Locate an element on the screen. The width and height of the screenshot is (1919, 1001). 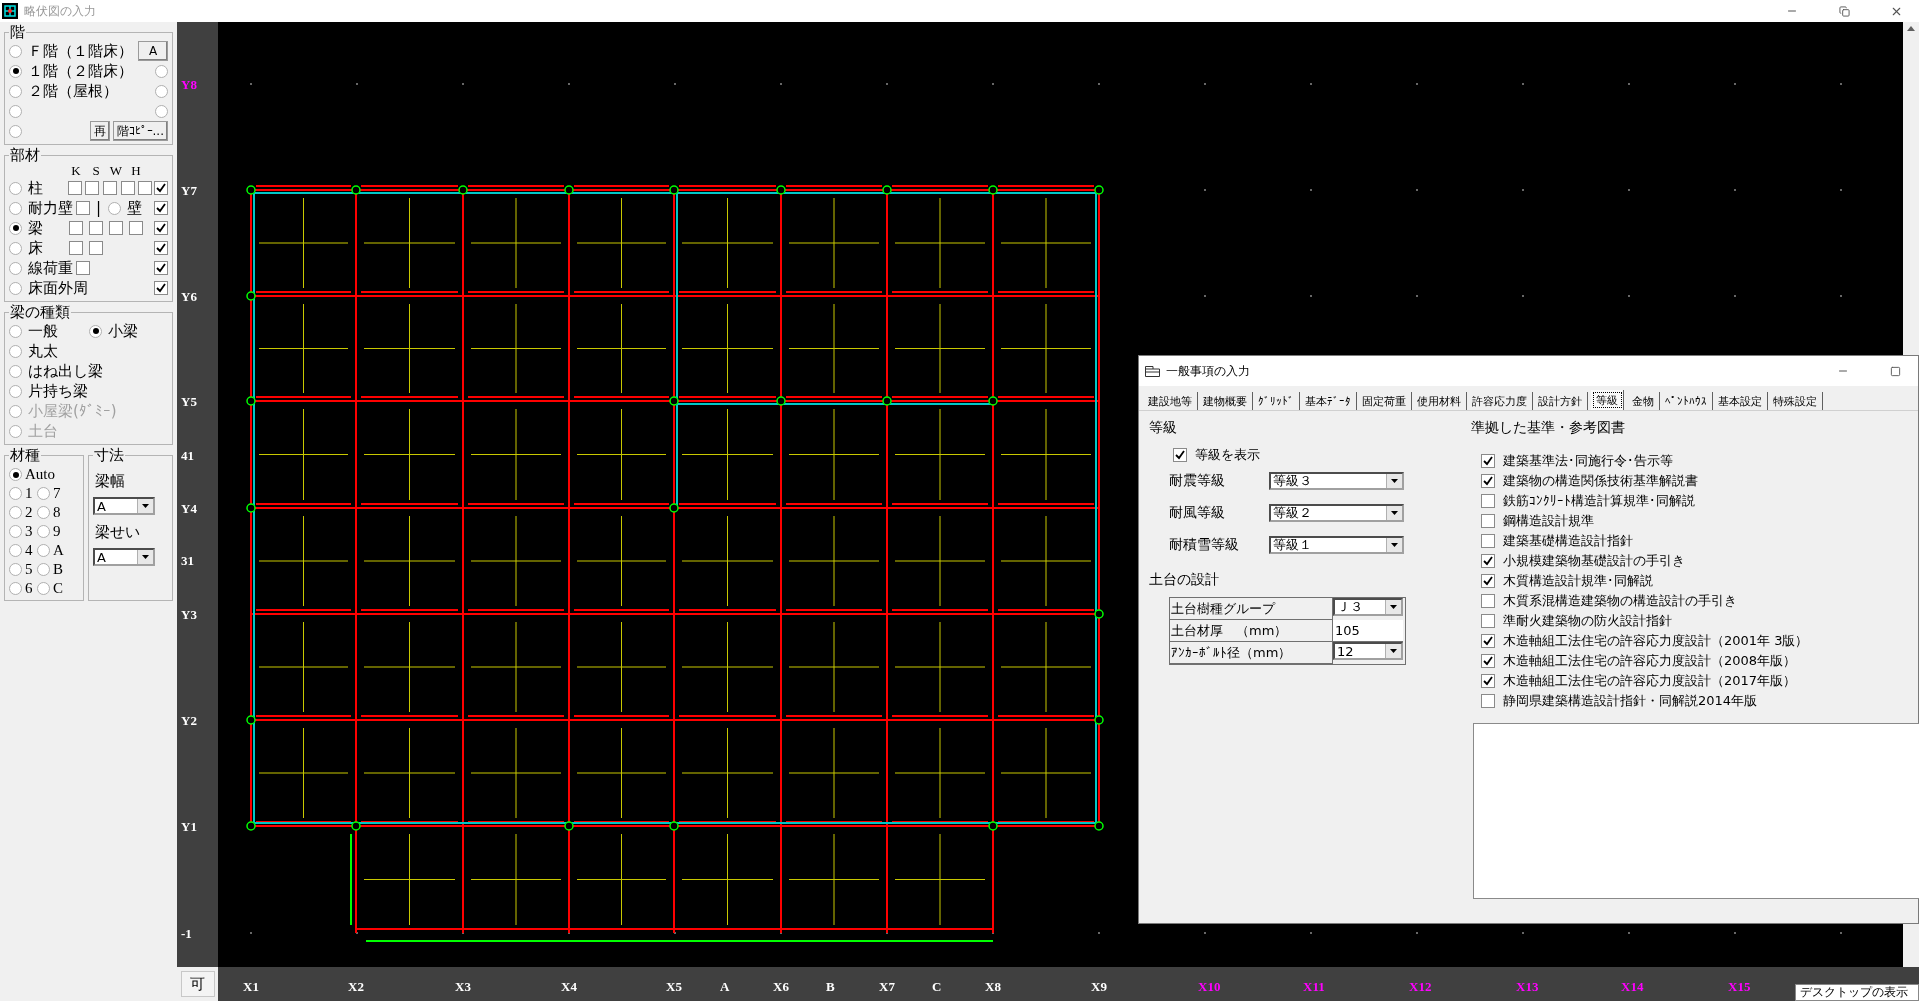
window-title: 略伏図の入力 is located at coordinates (60, 11).